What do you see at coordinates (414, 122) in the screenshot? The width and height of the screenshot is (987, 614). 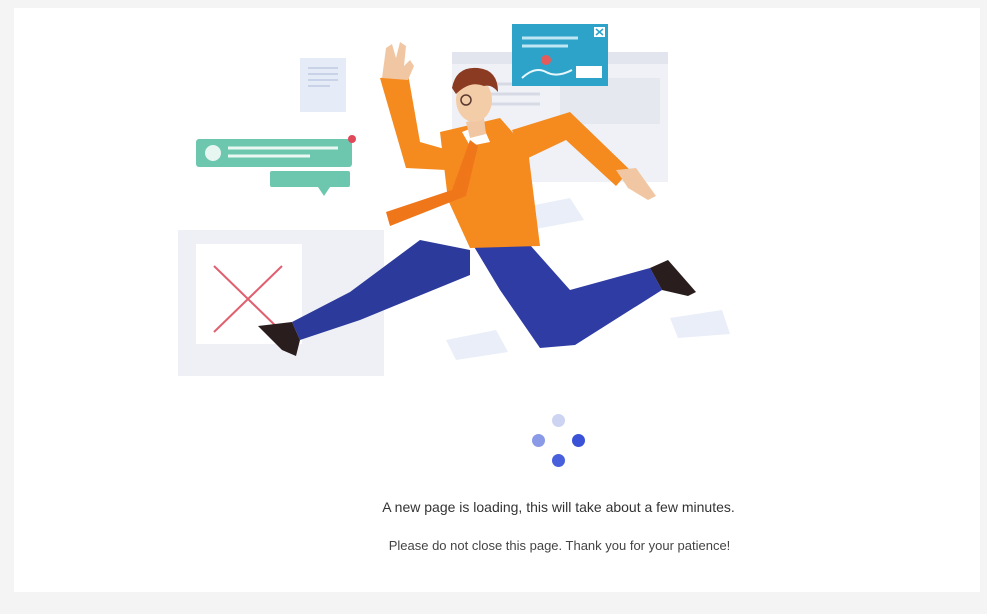 I see `raised-arm` at bounding box center [414, 122].